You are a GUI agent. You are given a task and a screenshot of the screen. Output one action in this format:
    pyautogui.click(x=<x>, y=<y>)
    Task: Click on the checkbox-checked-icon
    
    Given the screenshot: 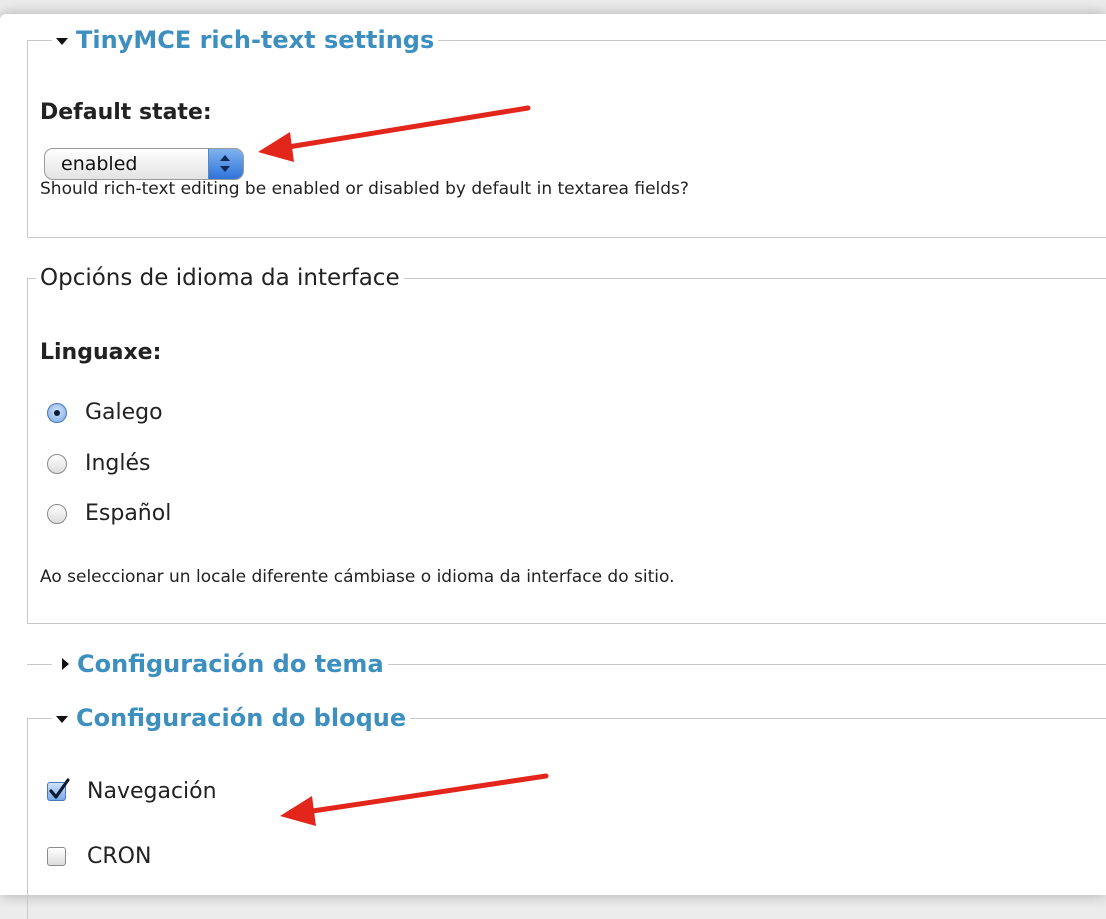 What is the action you would take?
    pyautogui.click(x=58, y=789)
    